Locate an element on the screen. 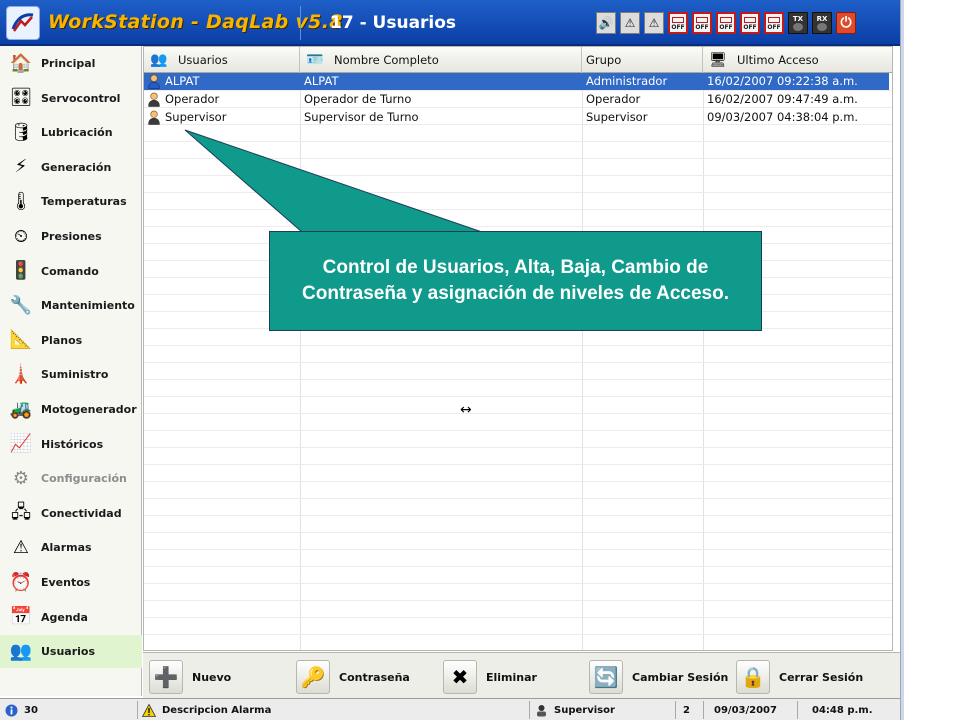  column-header-grupo: Grupo is located at coordinates (642, 60).